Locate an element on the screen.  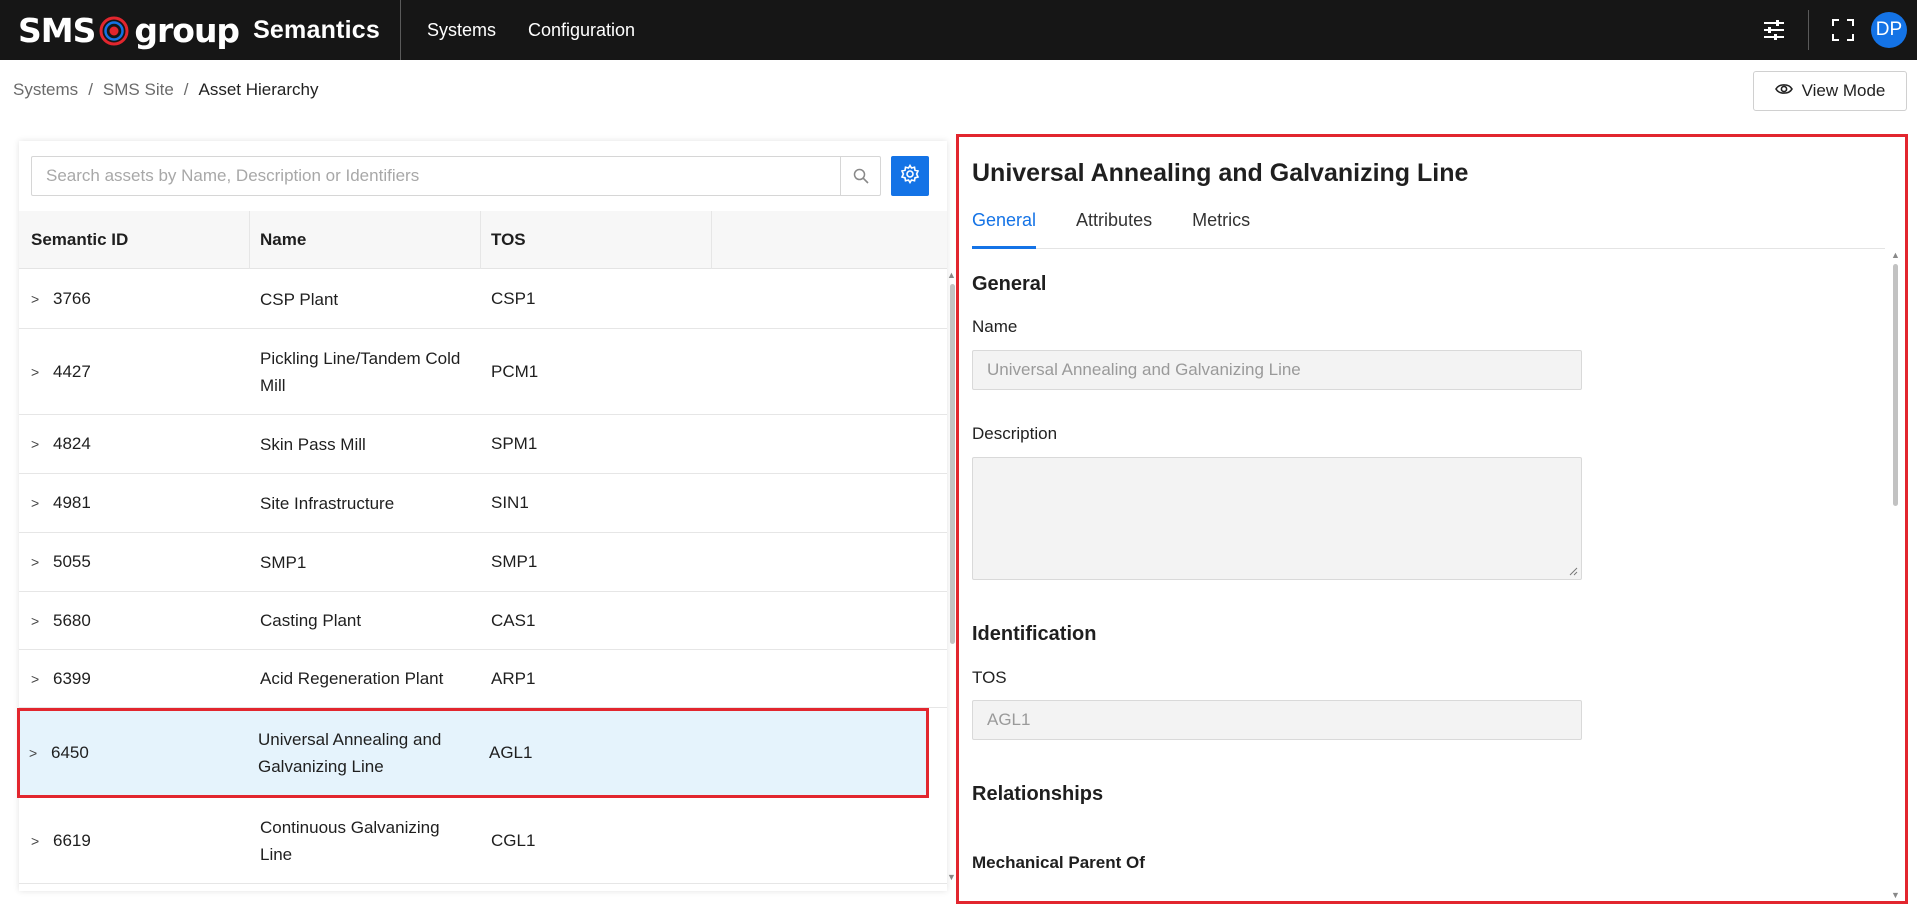
cell-tos: CGL1 is located at coordinates (513, 840).